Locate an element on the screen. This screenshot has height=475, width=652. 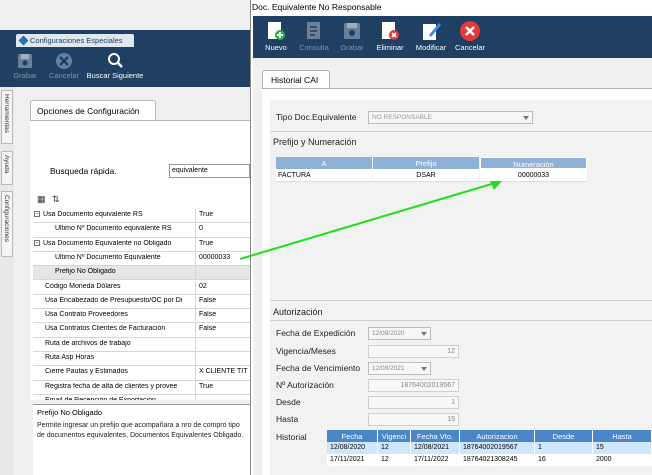
column-header: Numeración is located at coordinates (533, 163).